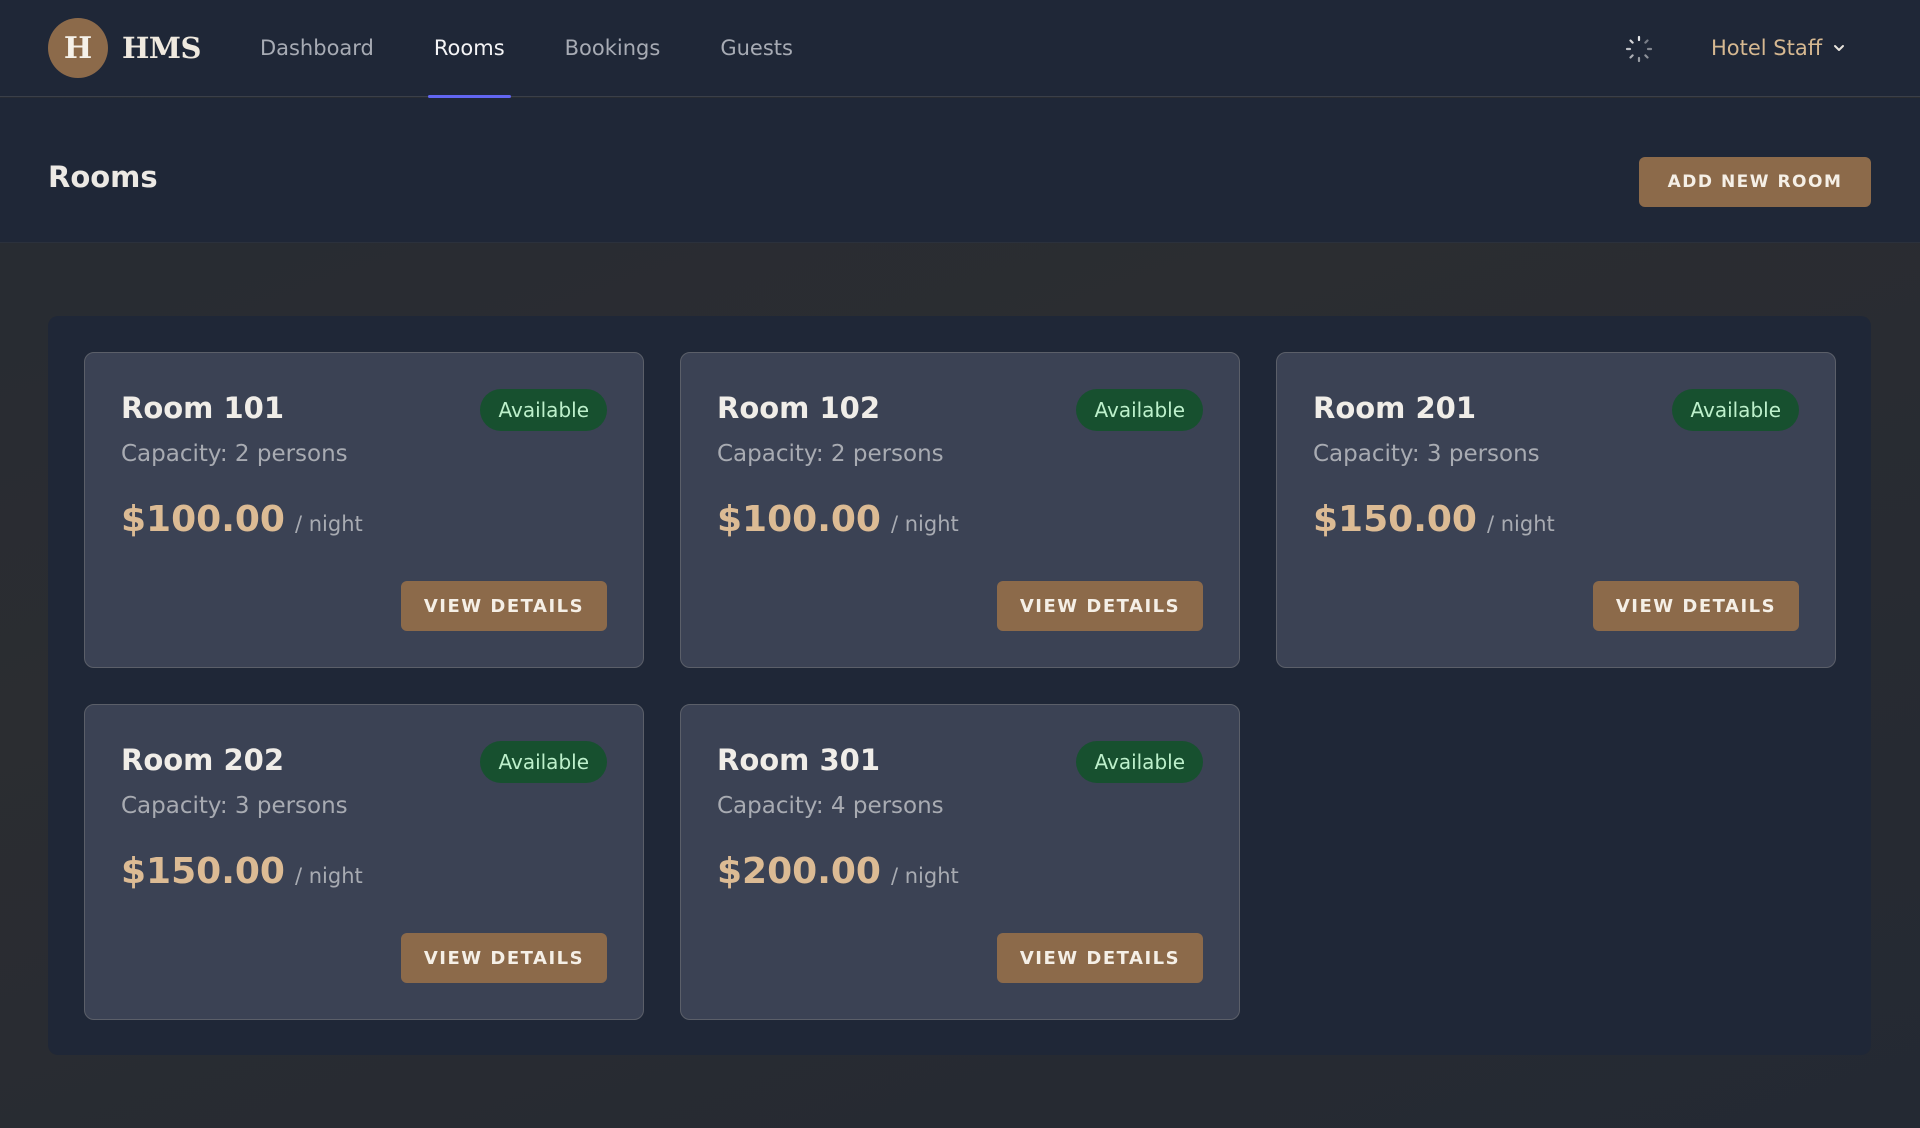 This screenshot has width=1920, height=1128. Describe the element at coordinates (469, 49) in the screenshot. I see `nav-item-rooms: Rooms` at that location.